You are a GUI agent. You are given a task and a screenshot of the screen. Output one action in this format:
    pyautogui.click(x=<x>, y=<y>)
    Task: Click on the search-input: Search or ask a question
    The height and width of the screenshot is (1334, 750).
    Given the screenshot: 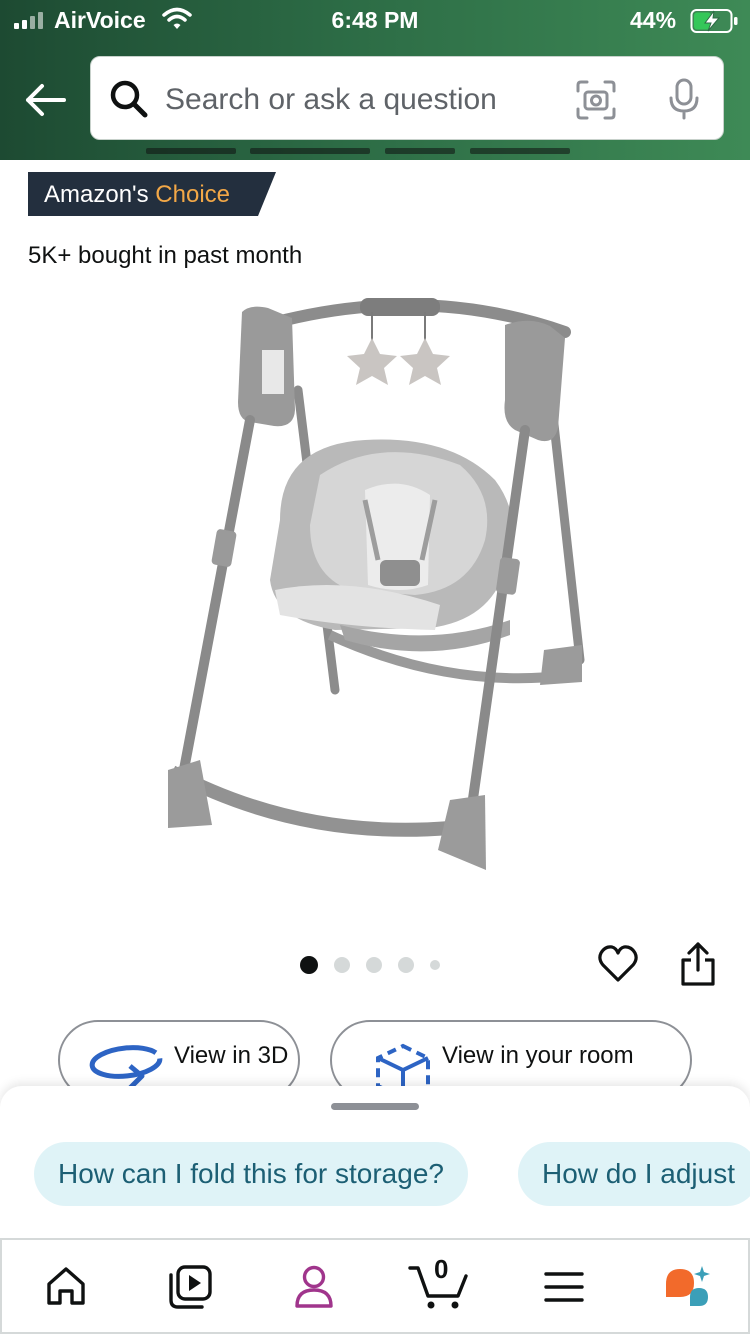 What is the action you would take?
    pyautogui.click(x=331, y=100)
    